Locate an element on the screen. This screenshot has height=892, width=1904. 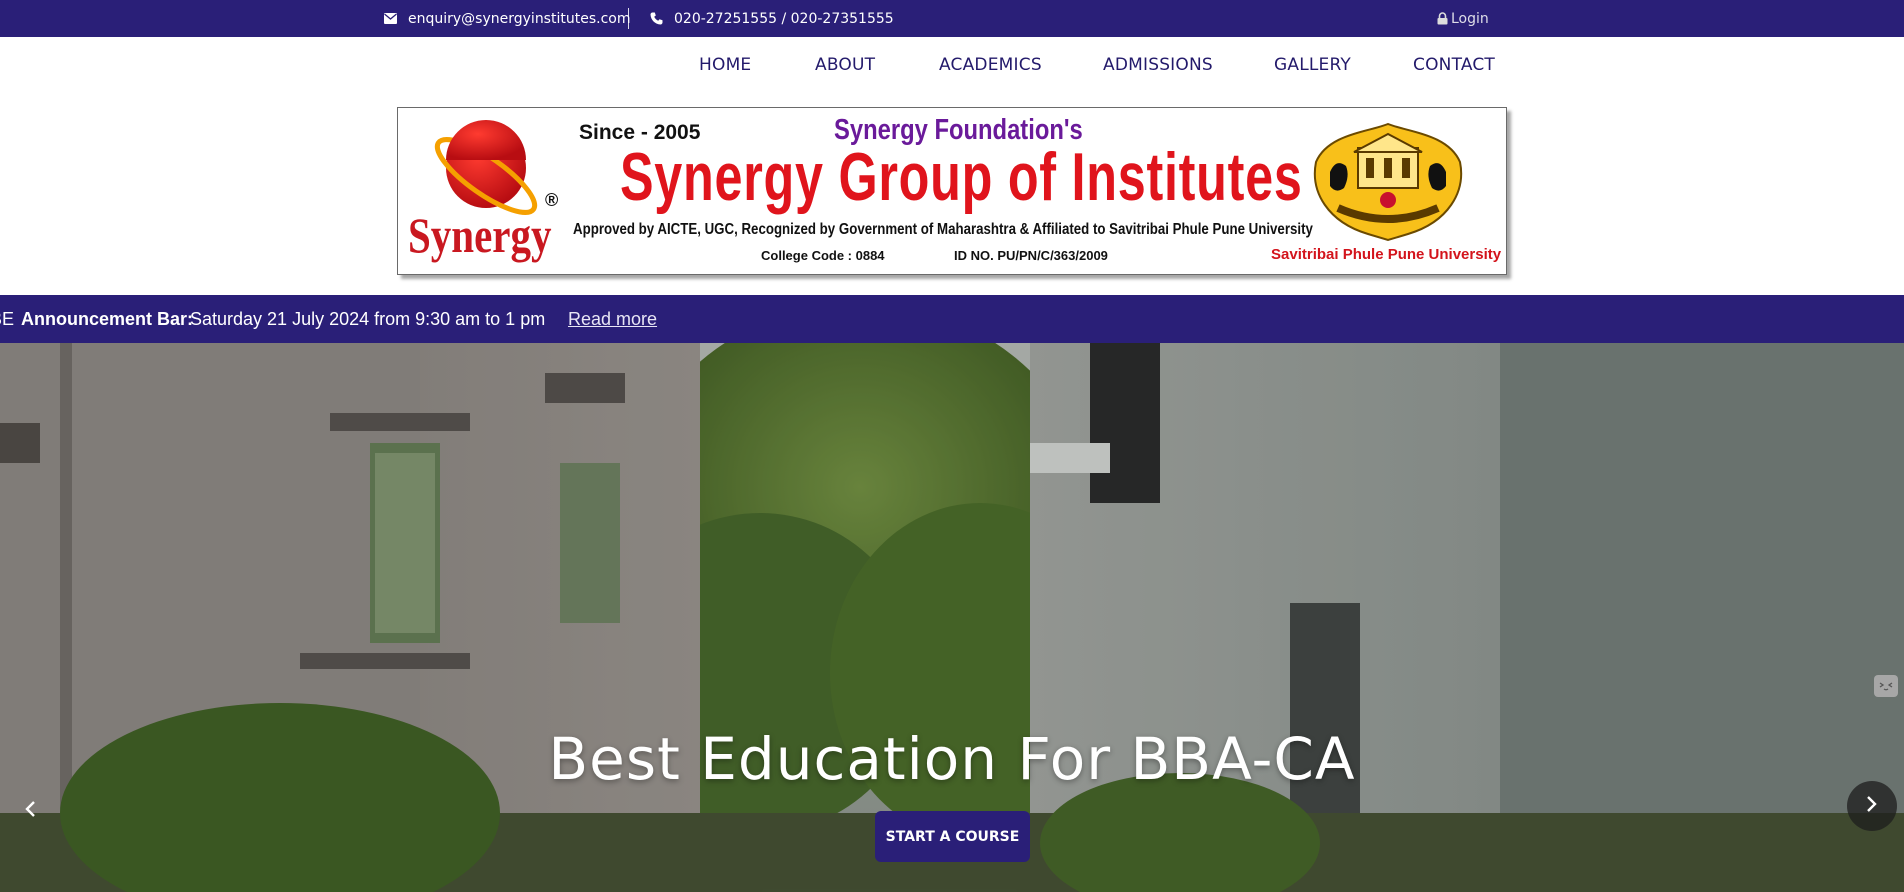
floating-widget-icon is located at coordinates (1886, 686).